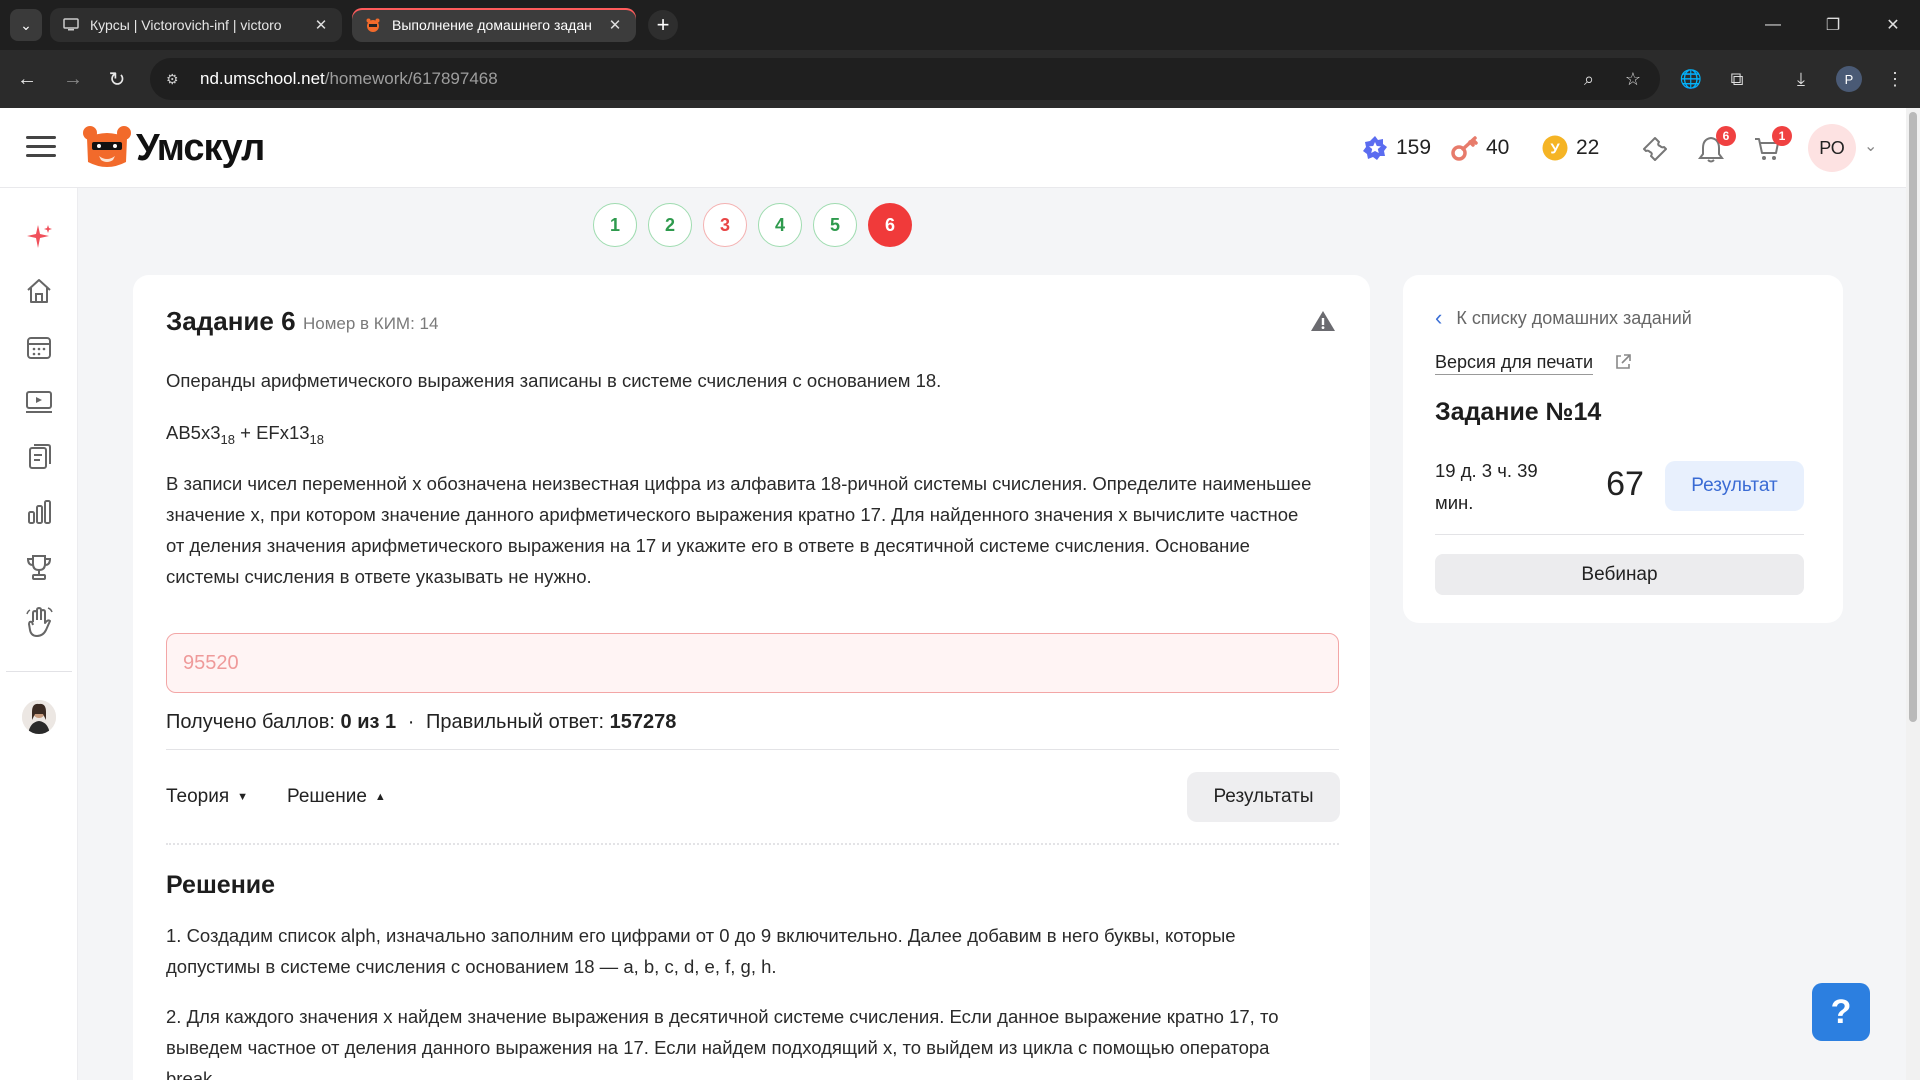 The width and height of the screenshot is (1920, 1080). I want to click on notifications-badge: 6, so click(1726, 136).